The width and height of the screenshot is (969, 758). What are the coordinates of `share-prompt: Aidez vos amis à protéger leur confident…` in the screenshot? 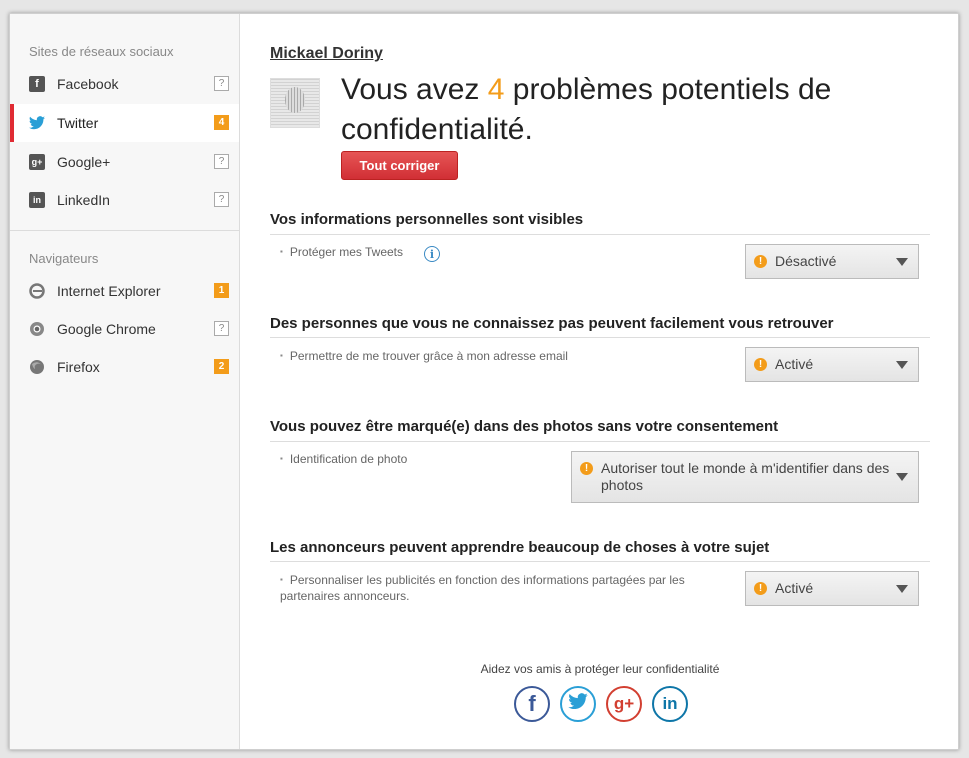 It's located at (600, 669).